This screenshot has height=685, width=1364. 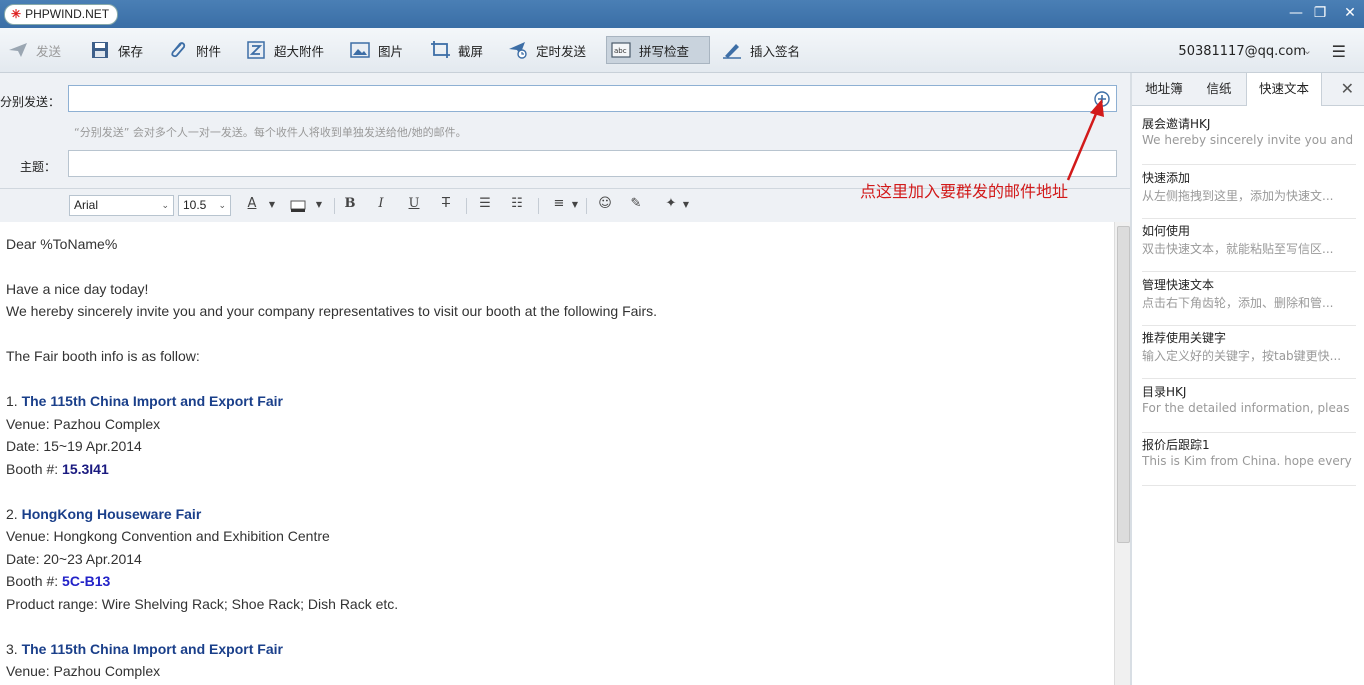 What do you see at coordinates (414, 203) in the screenshot?
I see `underline-button: U` at bounding box center [414, 203].